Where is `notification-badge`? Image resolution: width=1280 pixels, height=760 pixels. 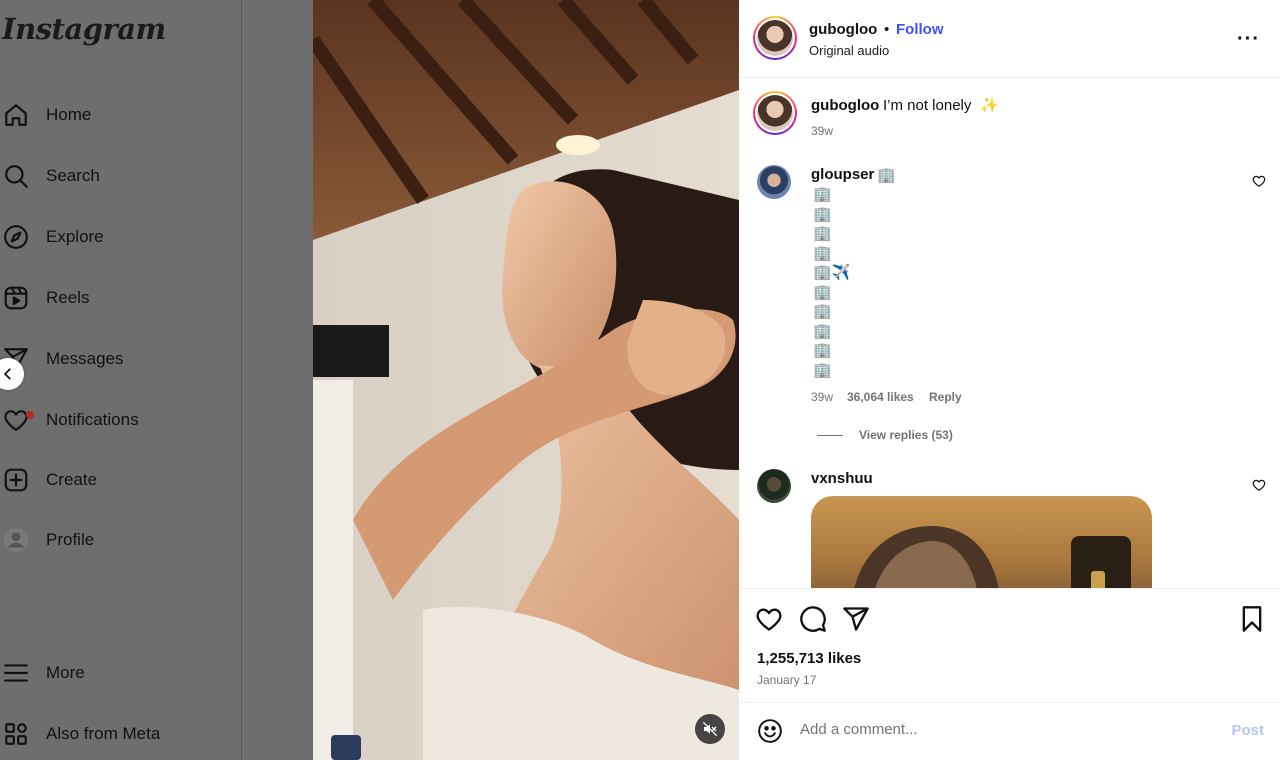
notification-badge is located at coordinates (30, 415).